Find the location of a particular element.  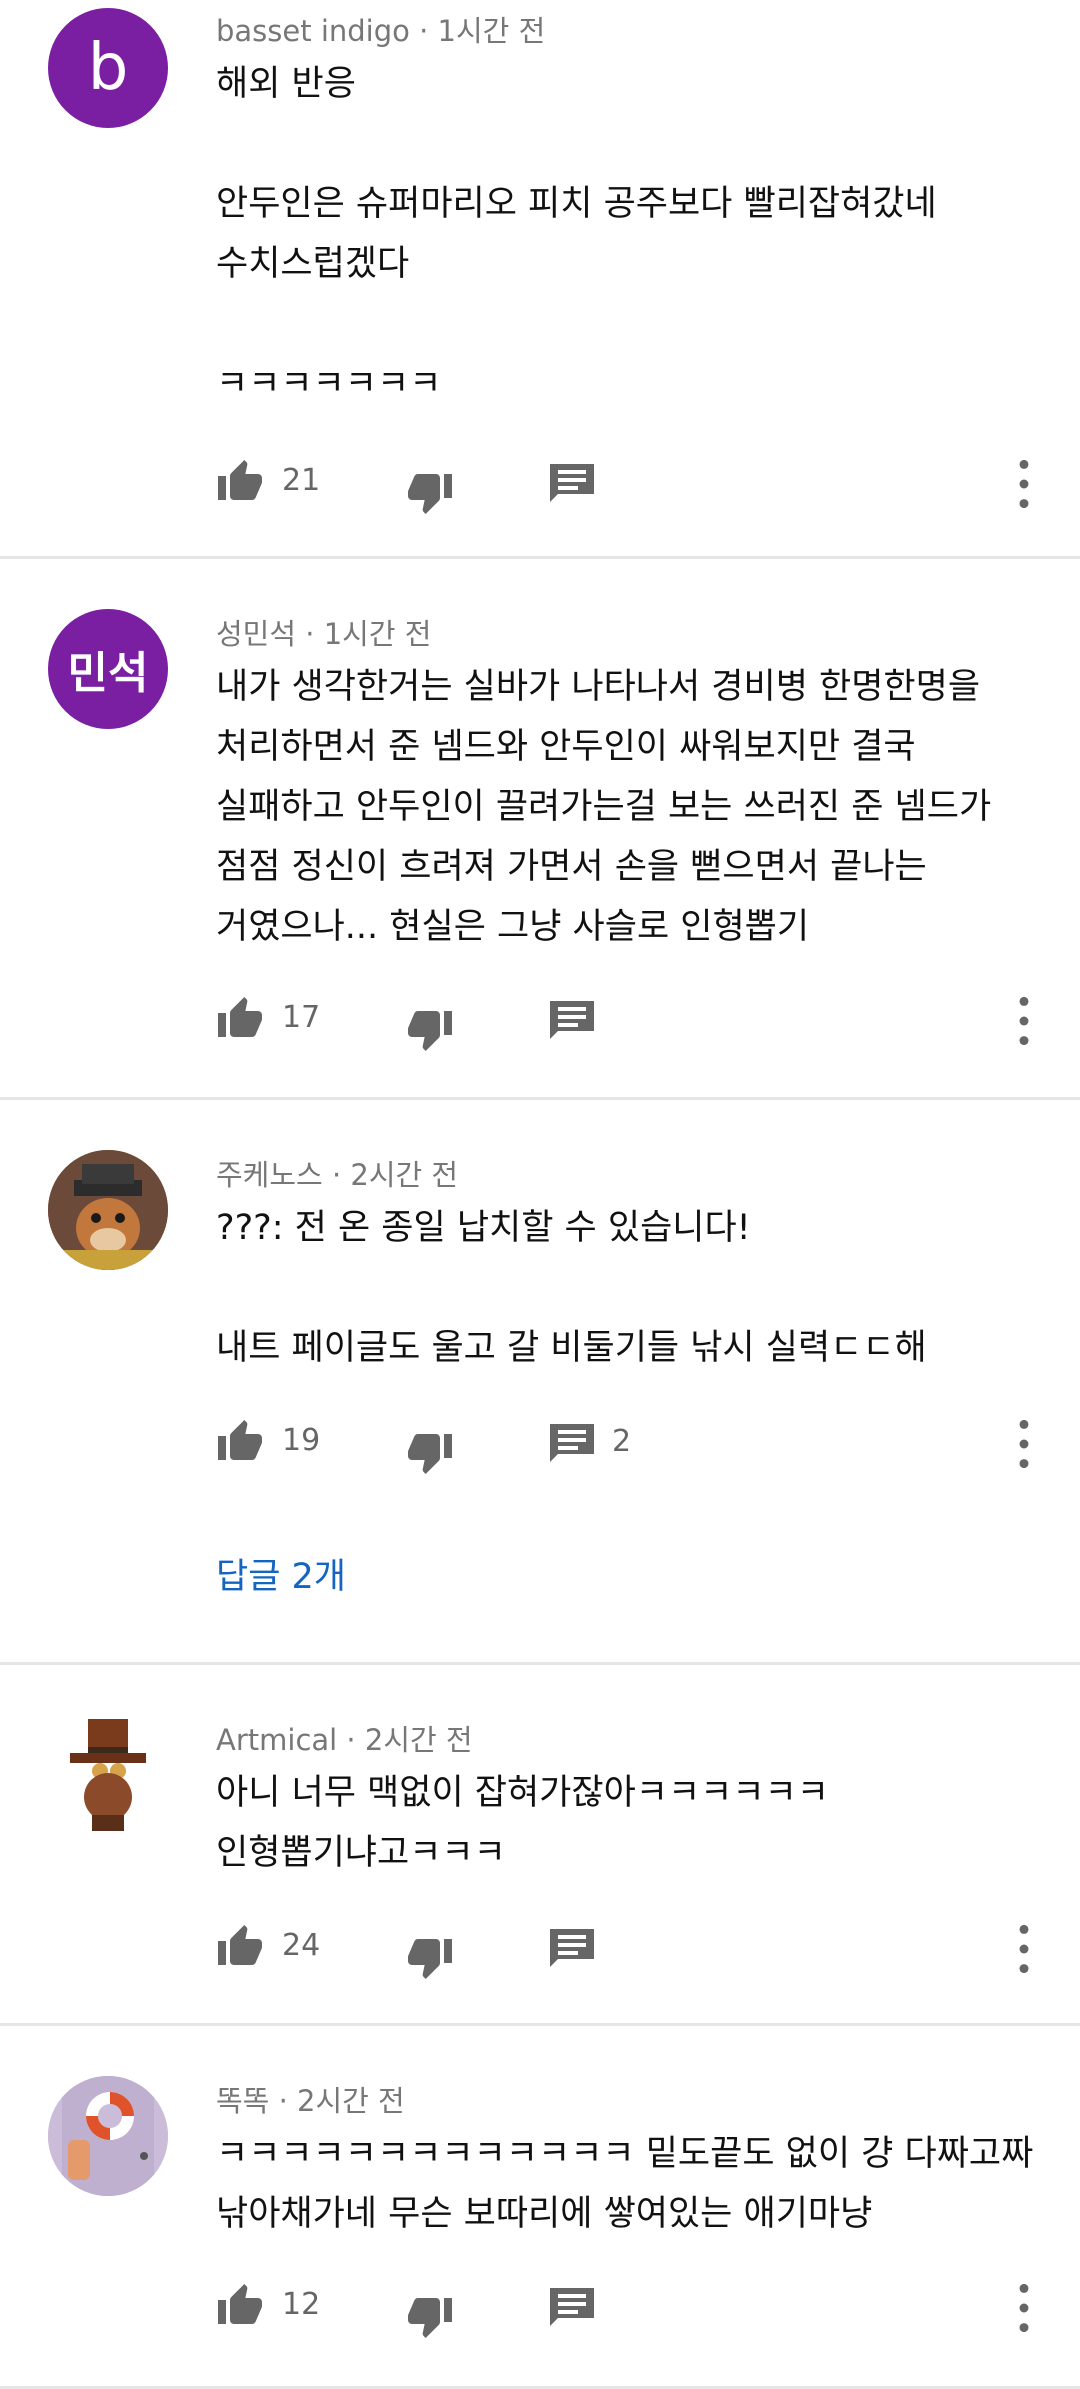

reply-count: 2 is located at coordinates (622, 1441).